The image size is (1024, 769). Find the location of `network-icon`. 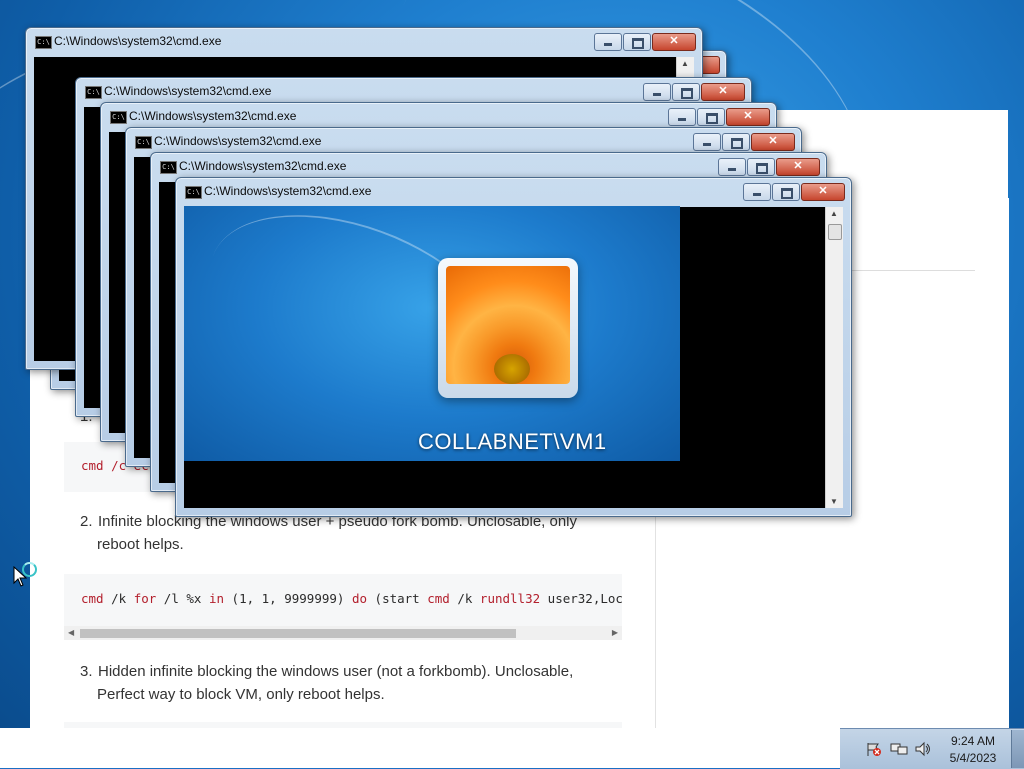

network-icon is located at coordinates (899, 749).